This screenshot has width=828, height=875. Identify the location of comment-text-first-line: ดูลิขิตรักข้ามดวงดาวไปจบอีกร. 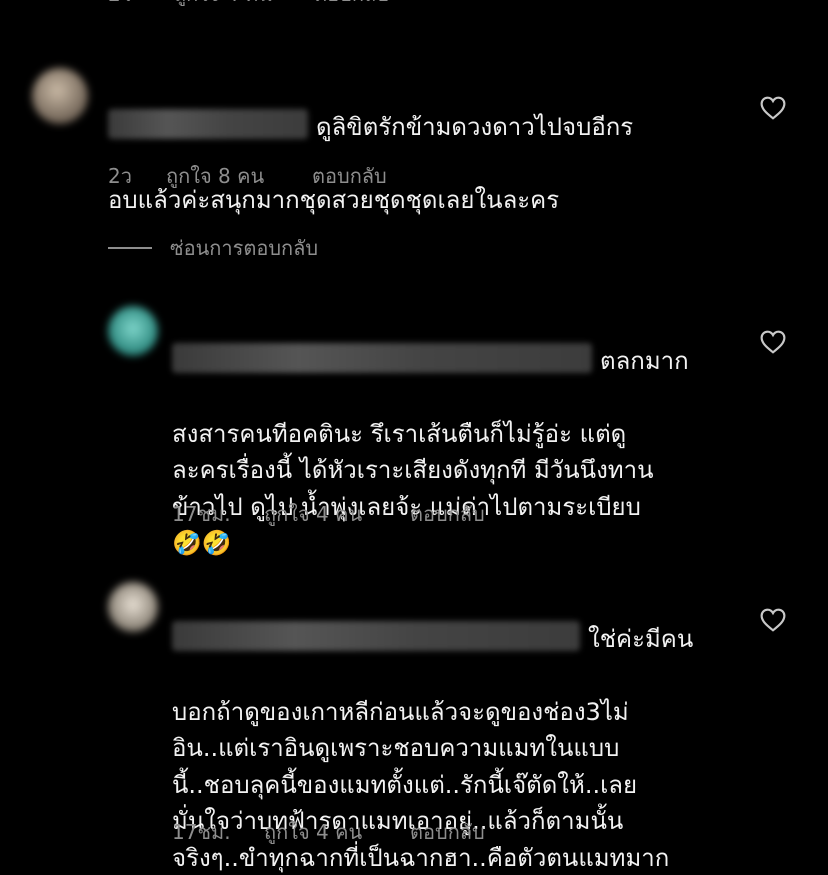
(475, 126).